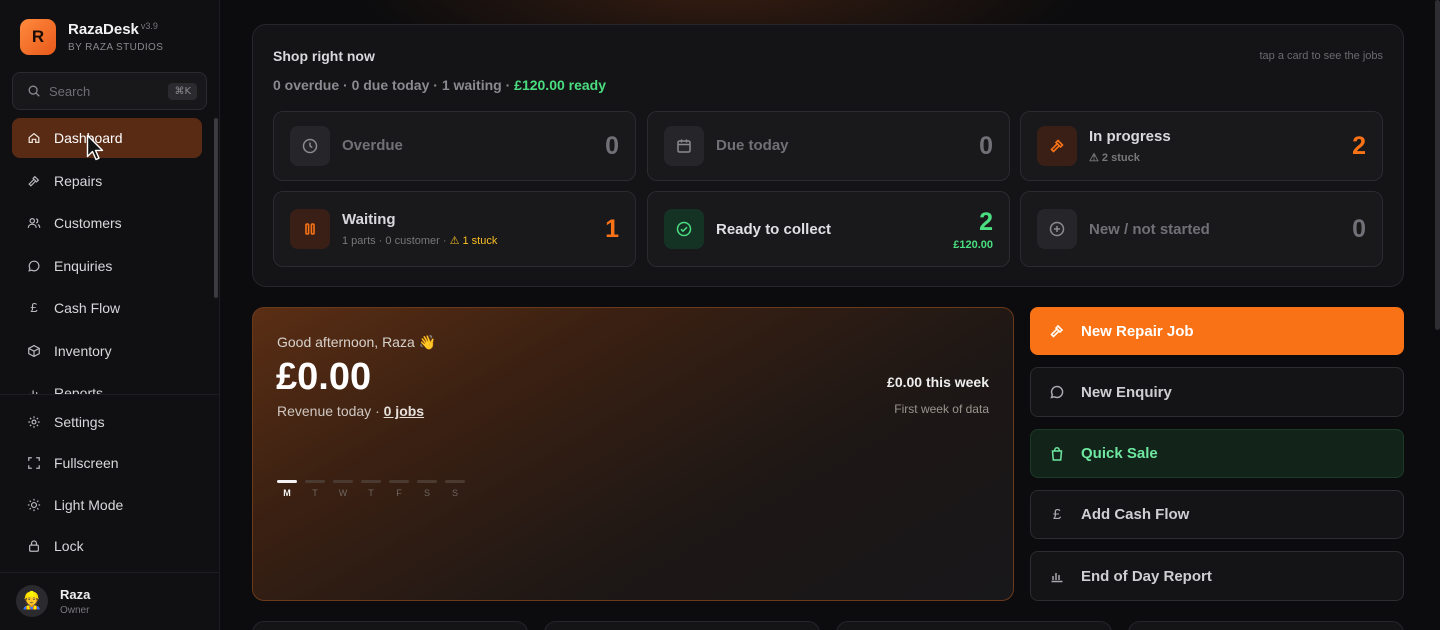  I want to click on weekday-0: M, so click(287, 489).